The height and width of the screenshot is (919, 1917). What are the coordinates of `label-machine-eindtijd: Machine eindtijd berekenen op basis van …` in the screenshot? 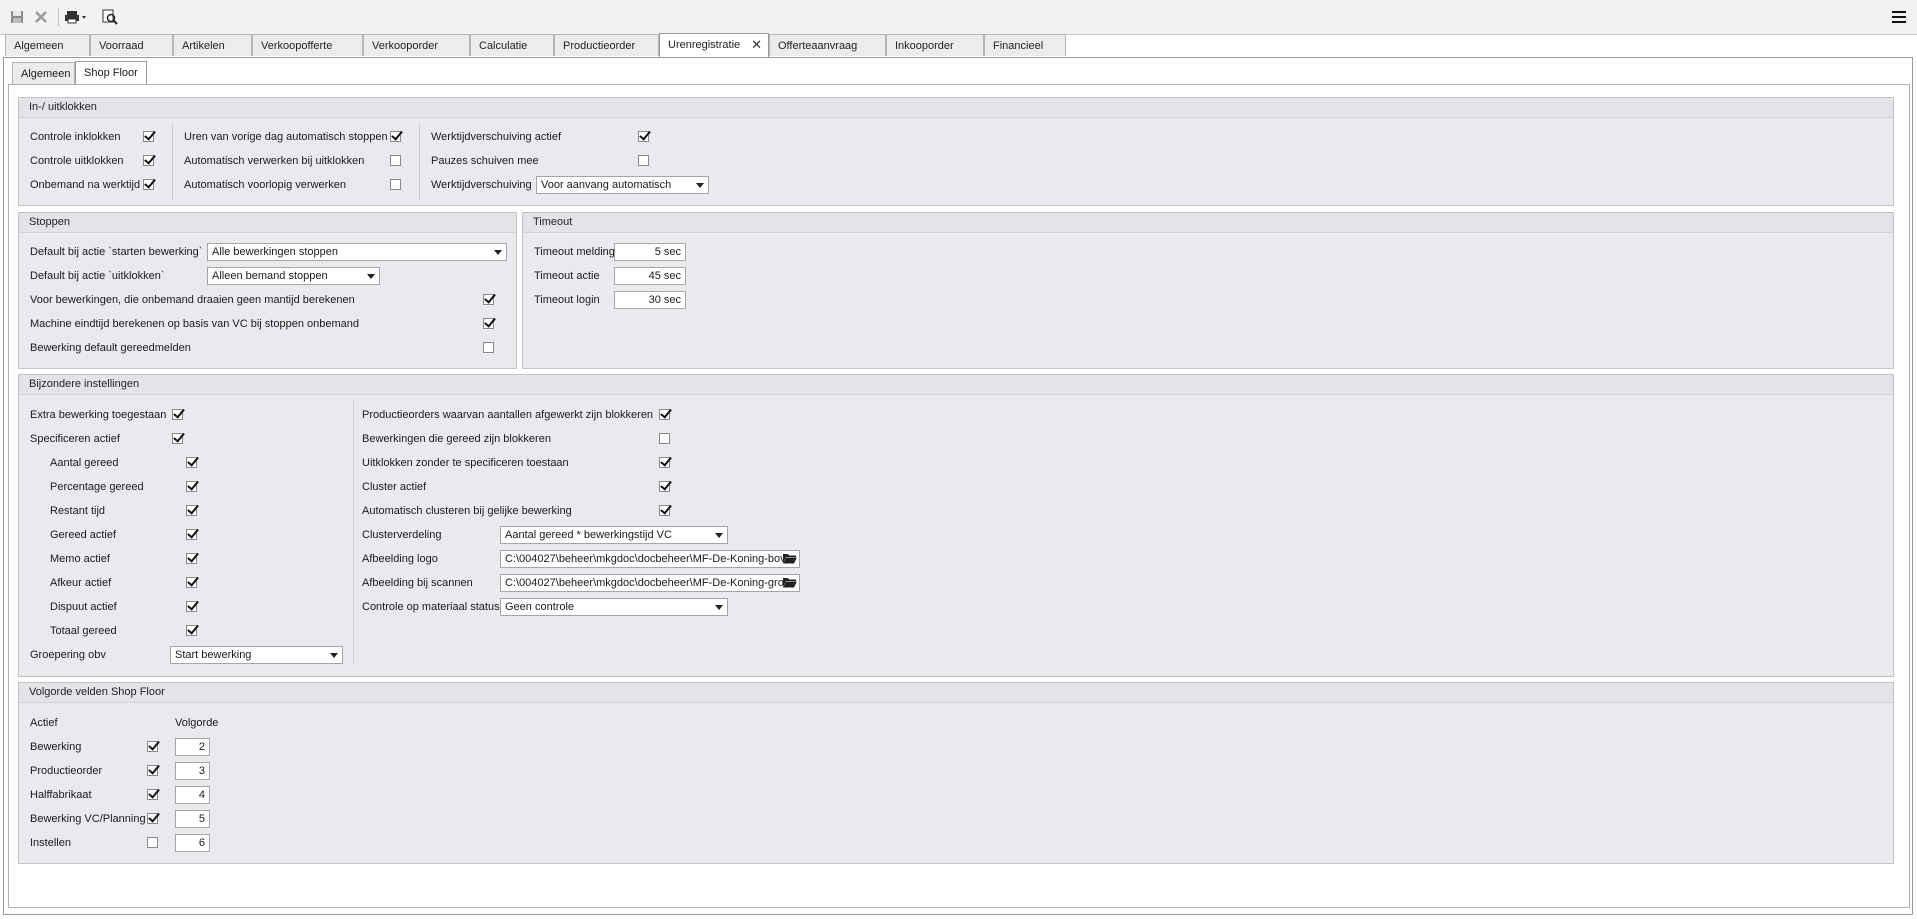 It's located at (194, 324).